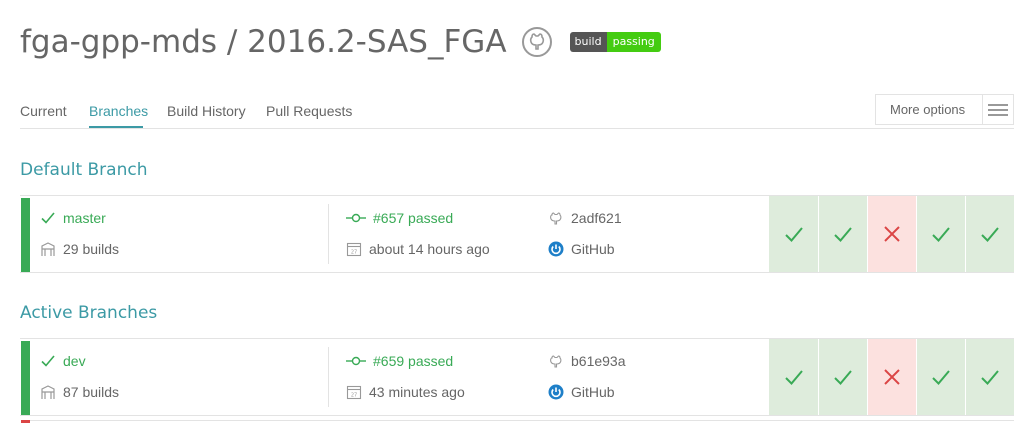  I want to click on build-time: 43 minutes ago, so click(417, 392).